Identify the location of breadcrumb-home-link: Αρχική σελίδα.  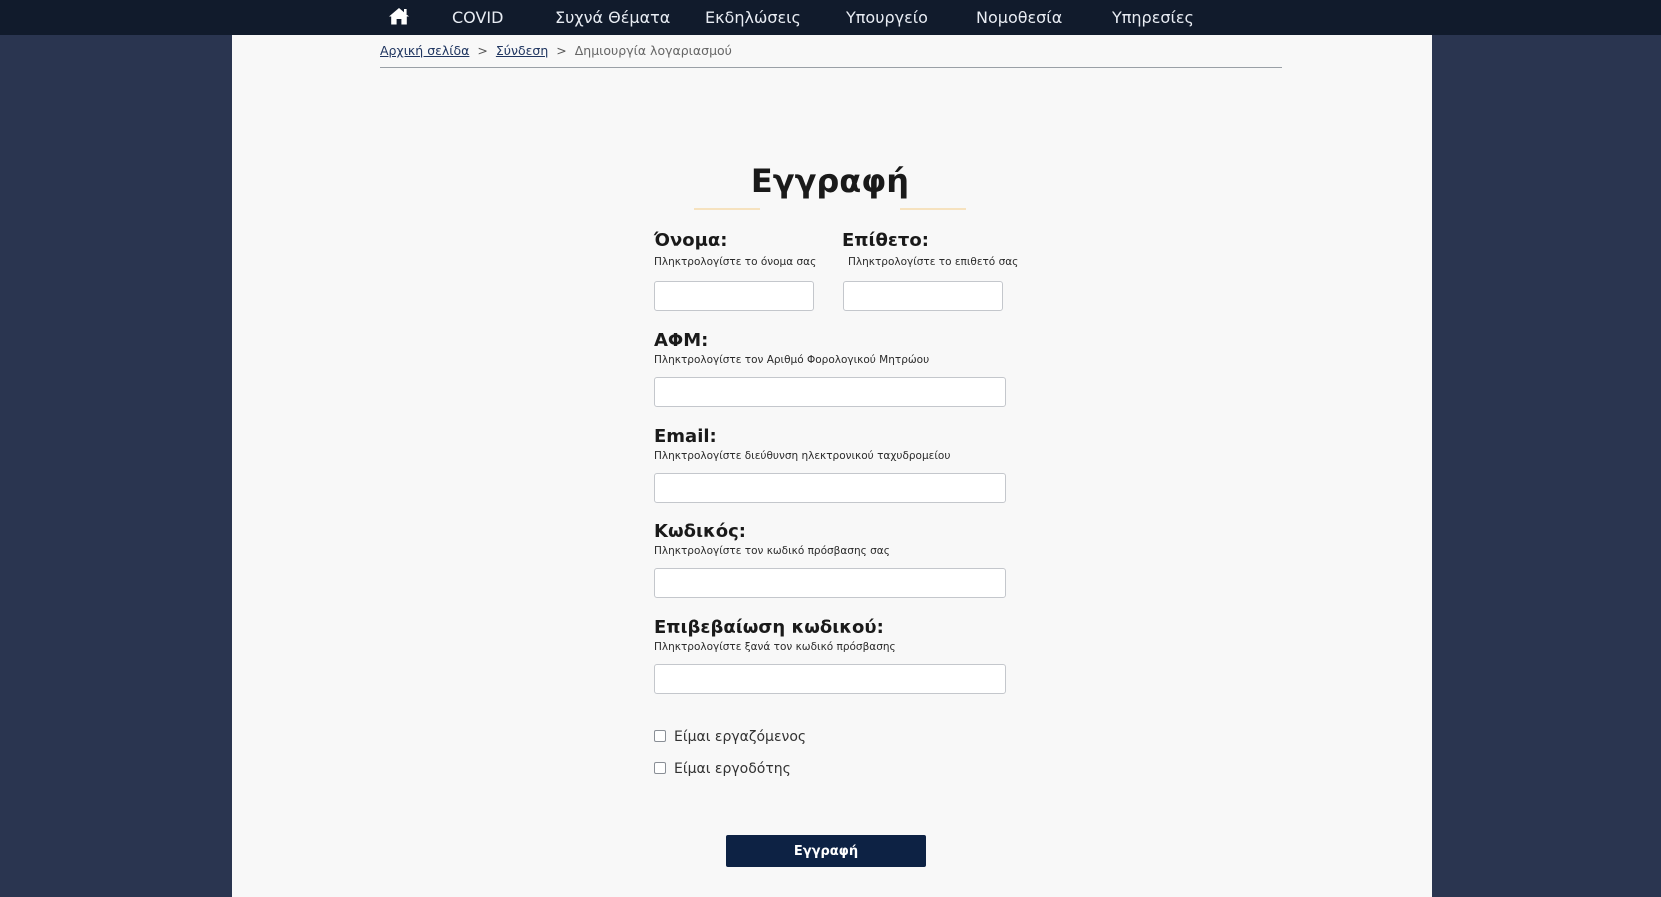
(424, 50).